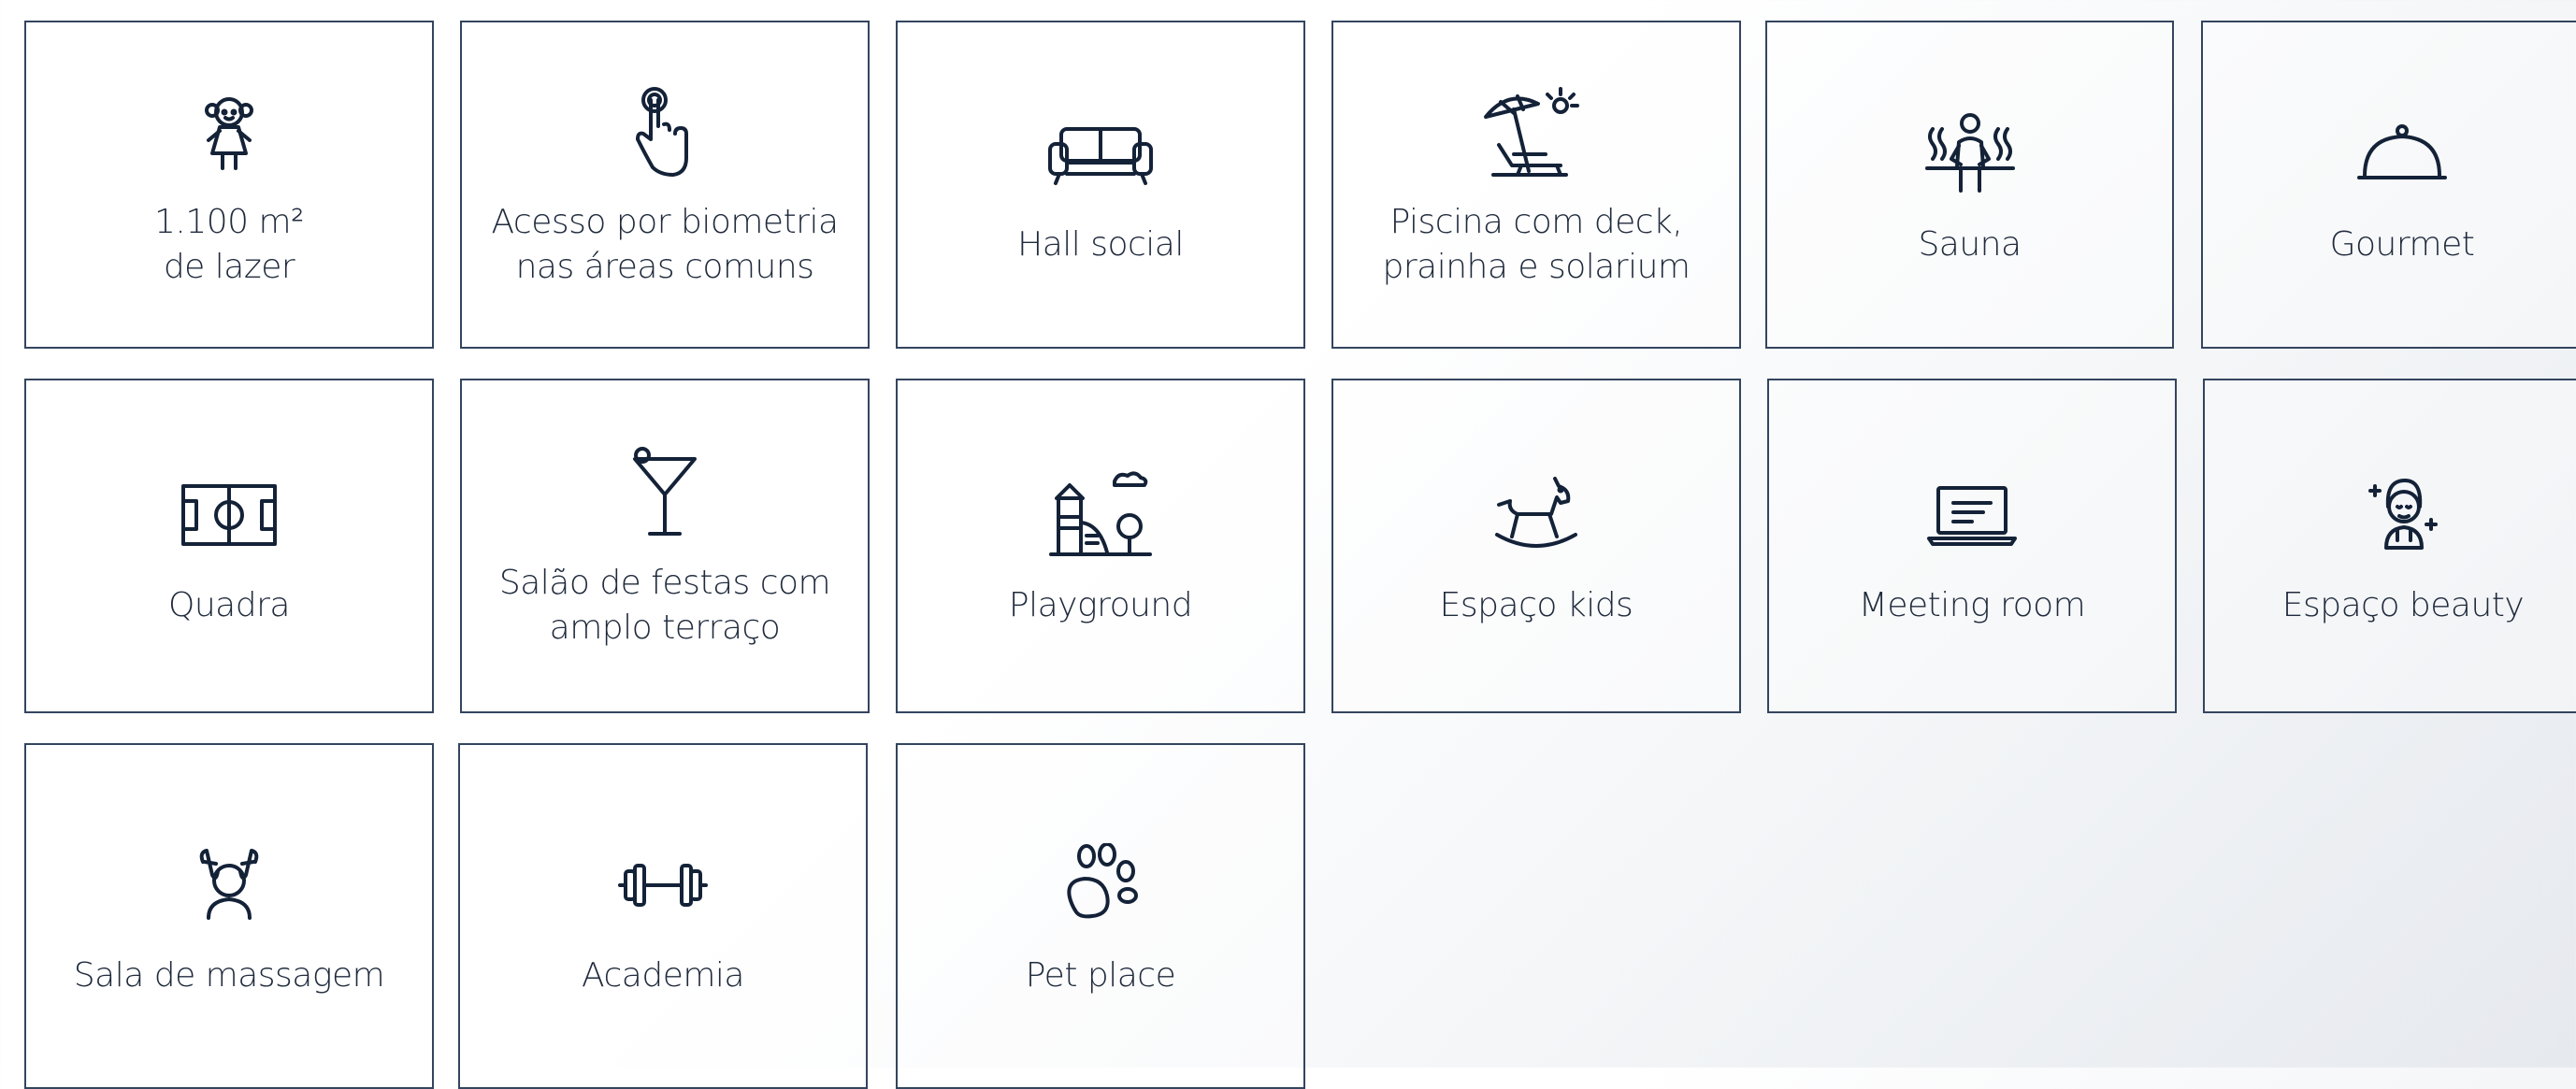 The height and width of the screenshot is (1089, 2576). What do you see at coordinates (229, 885) in the screenshot?
I see `massage-icon` at bounding box center [229, 885].